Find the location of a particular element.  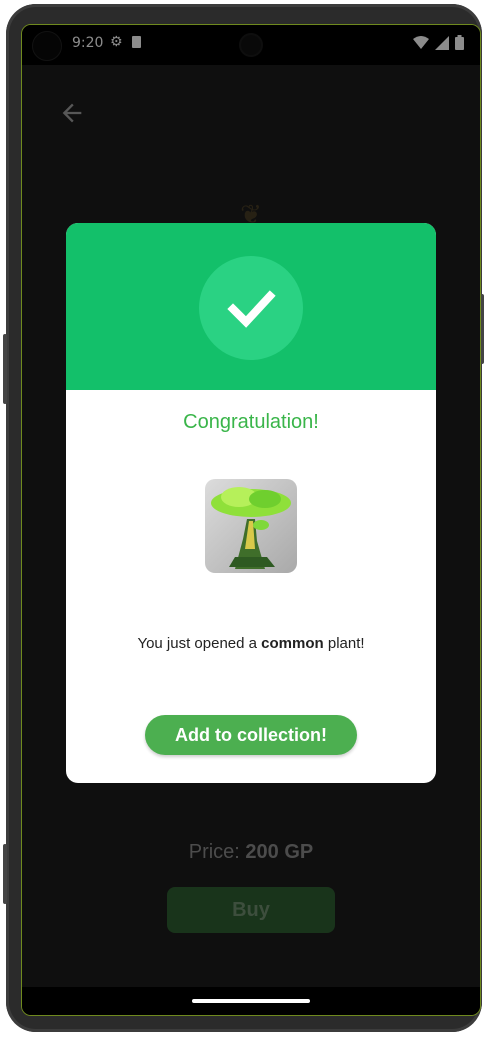

plant-image is located at coordinates (251, 526).